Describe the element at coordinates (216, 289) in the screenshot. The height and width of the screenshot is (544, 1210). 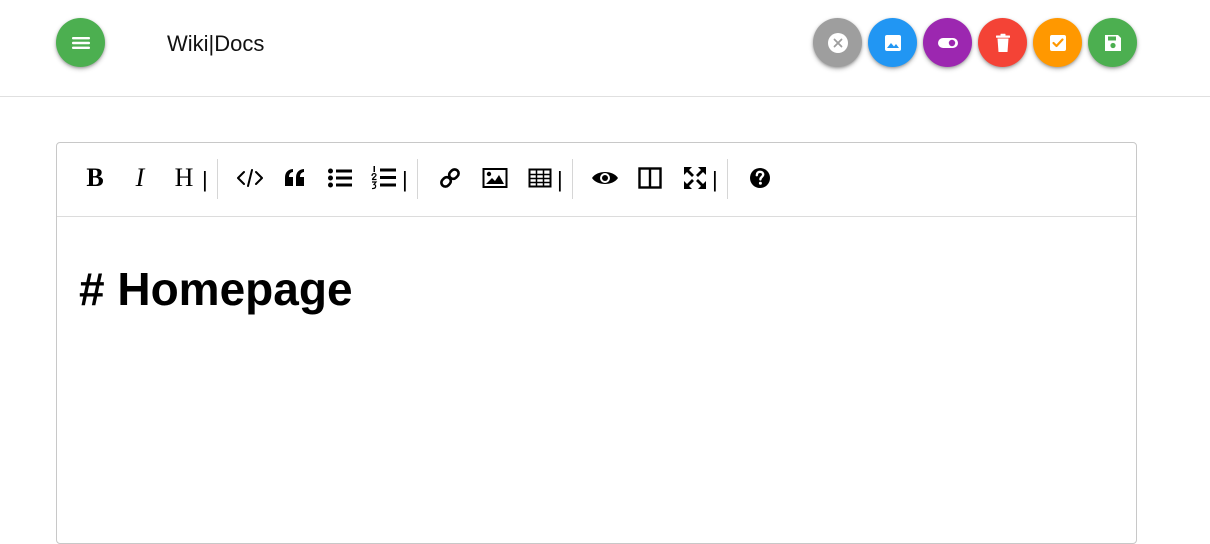
I see `editor-content: # Homepage` at that location.